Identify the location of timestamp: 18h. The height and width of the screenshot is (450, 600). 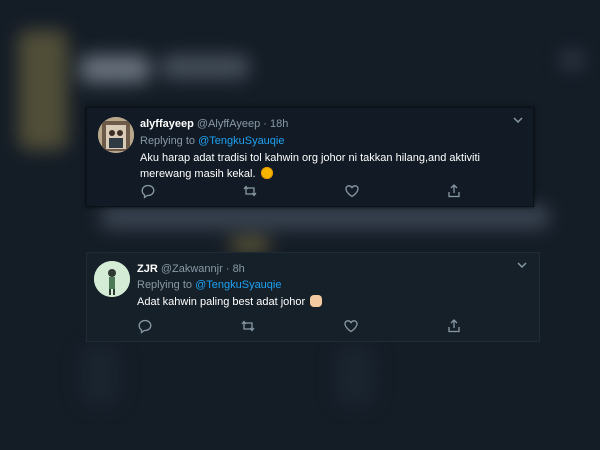
(279, 124).